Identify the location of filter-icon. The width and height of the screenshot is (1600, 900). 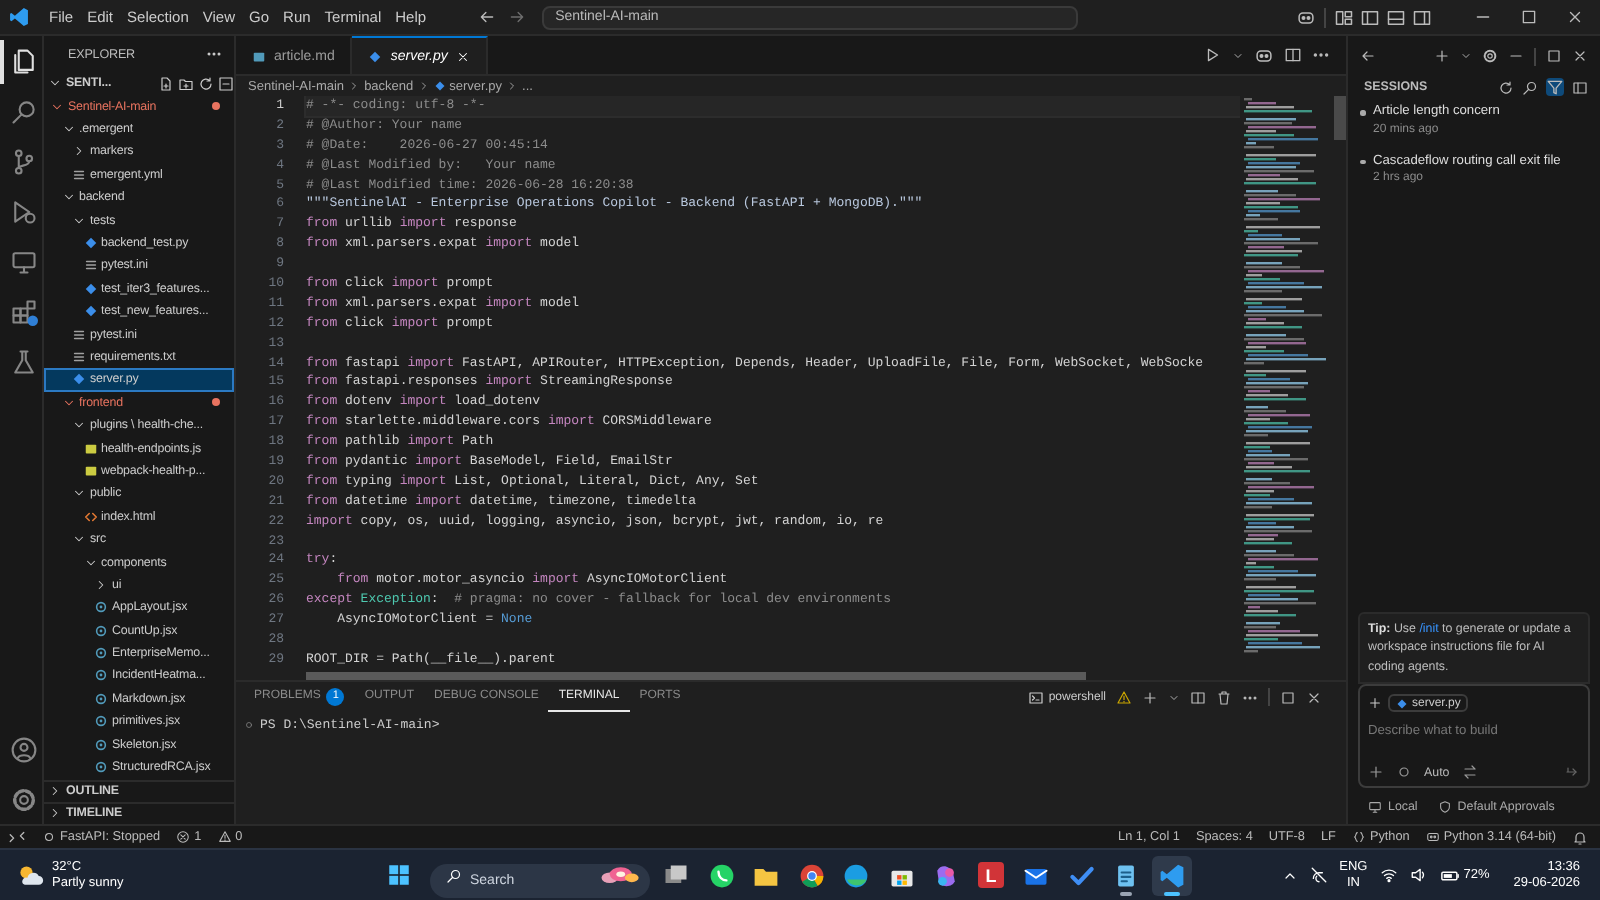
(1555, 87).